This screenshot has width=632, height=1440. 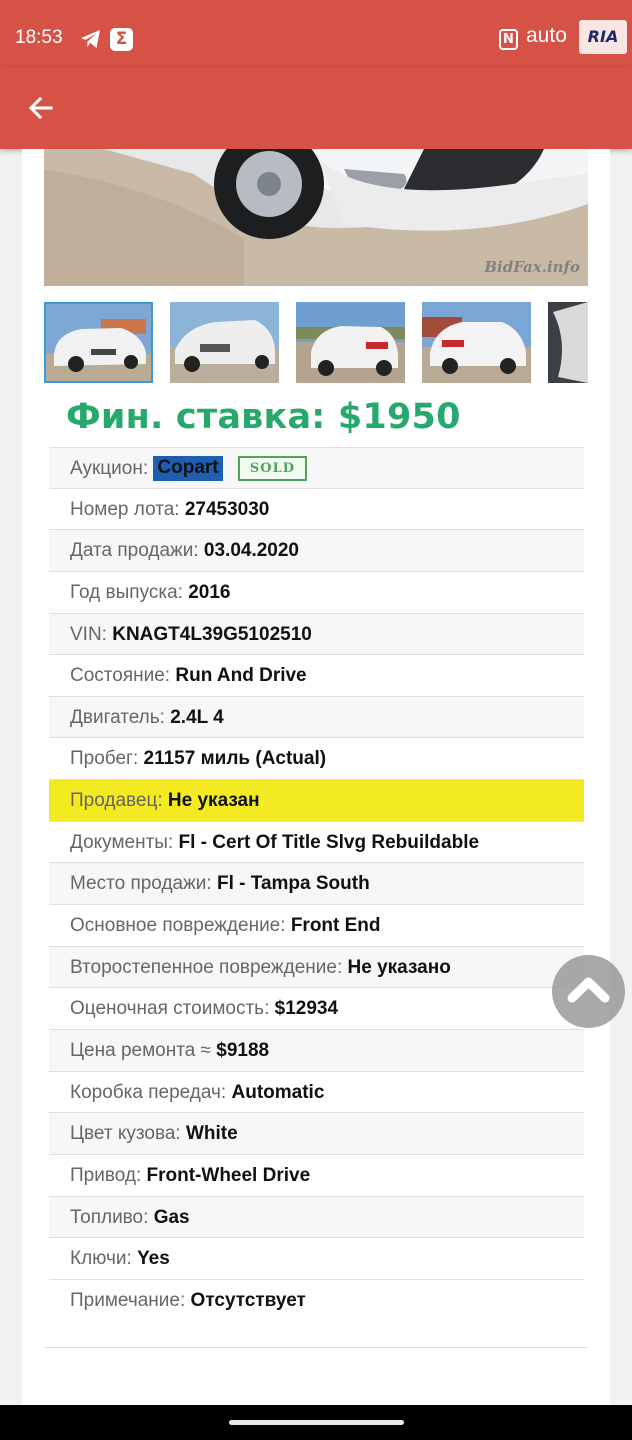 I want to click on spec-row-condition: Состояние: Run And Drive, so click(x=316, y=676).